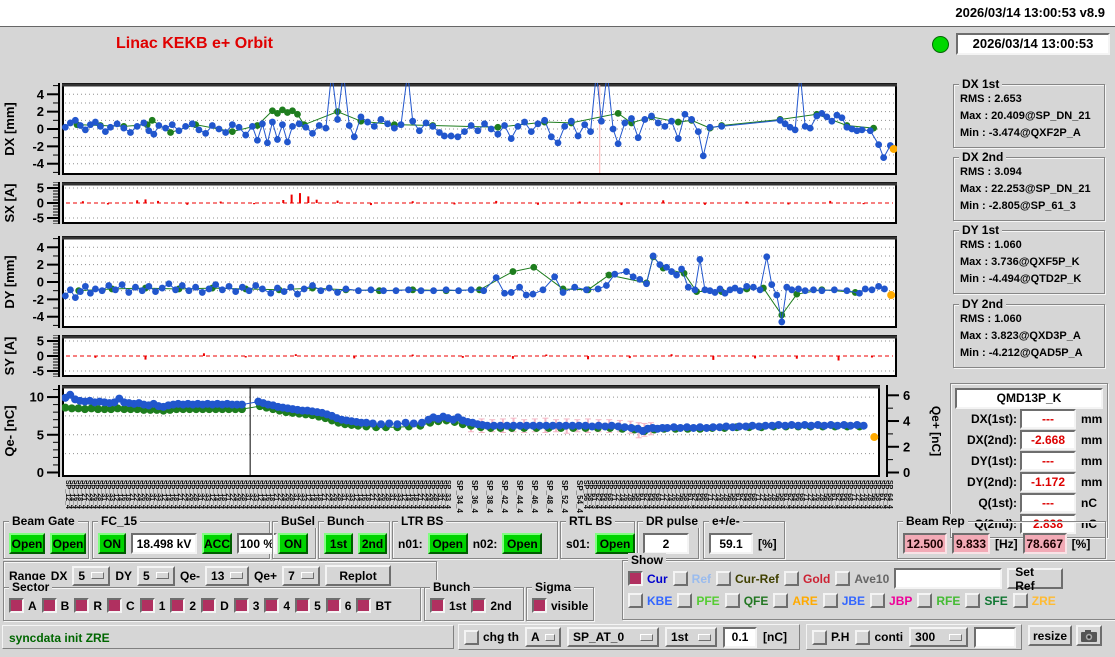 This screenshot has height=657, width=1115. Describe the element at coordinates (479, 356) in the screenshot. I see `plot-sy` at that location.